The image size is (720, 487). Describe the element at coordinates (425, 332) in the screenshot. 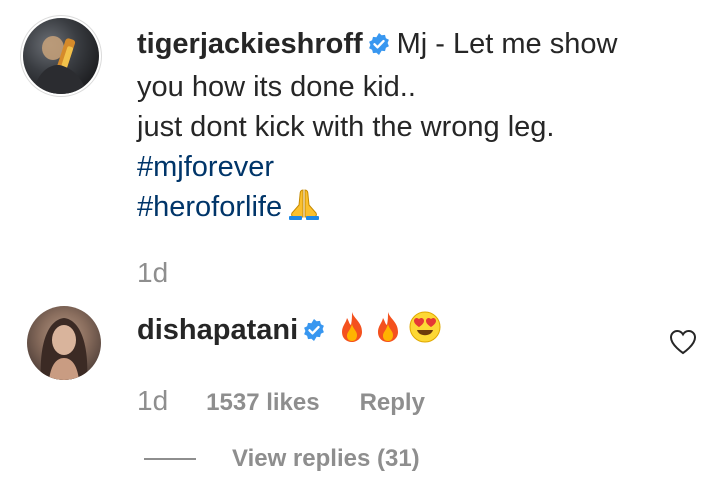

I see `heart-eyes-icon` at that location.